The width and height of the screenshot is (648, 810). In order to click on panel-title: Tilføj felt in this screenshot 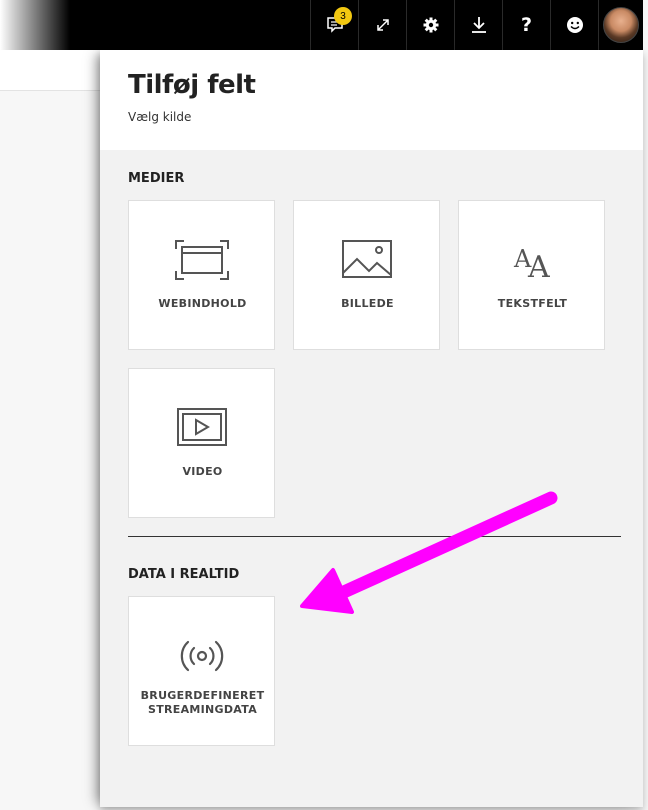, I will do `click(192, 85)`.